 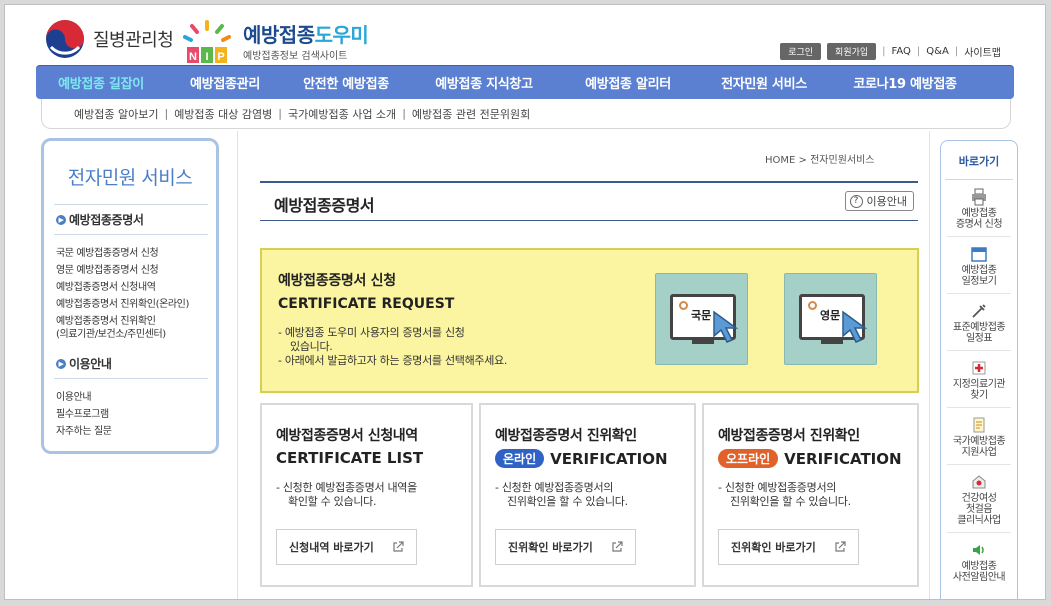 What do you see at coordinates (979, 395) in the screenshot?
I see `quick-item-label: 찾기` at bounding box center [979, 395].